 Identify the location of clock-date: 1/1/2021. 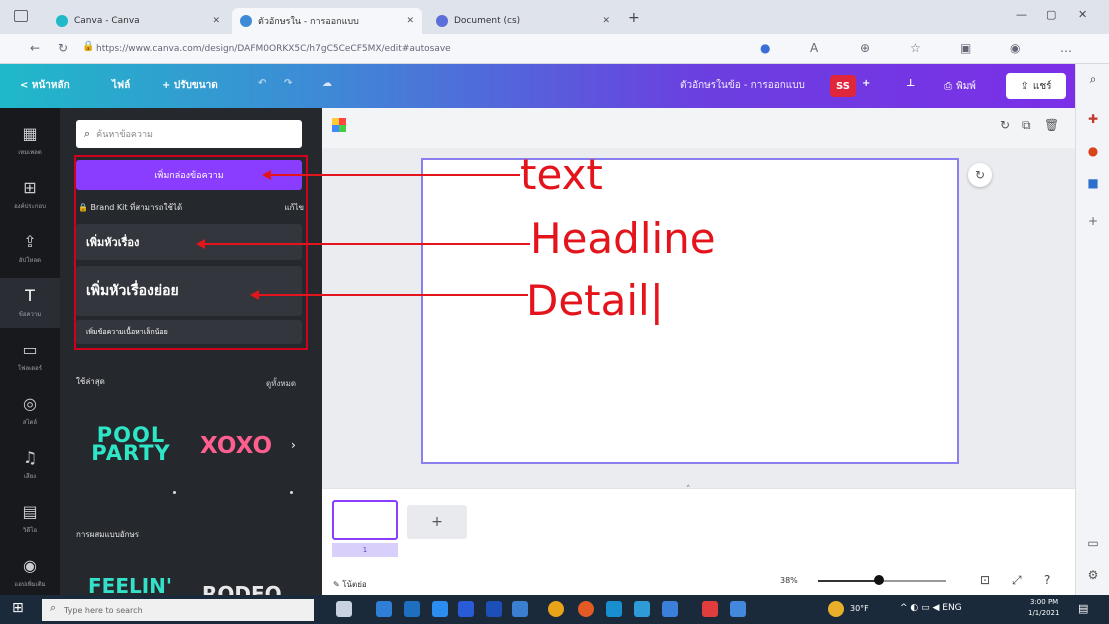
(1043, 613).